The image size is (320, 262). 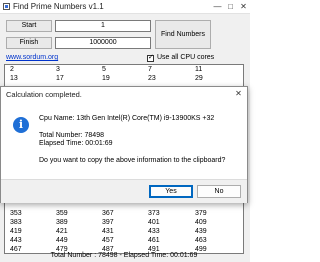 What do you see at coordinates (124, 191) in the screenshot?
I see `dialog-footer: Yes No` at bounding box center [124, 191].